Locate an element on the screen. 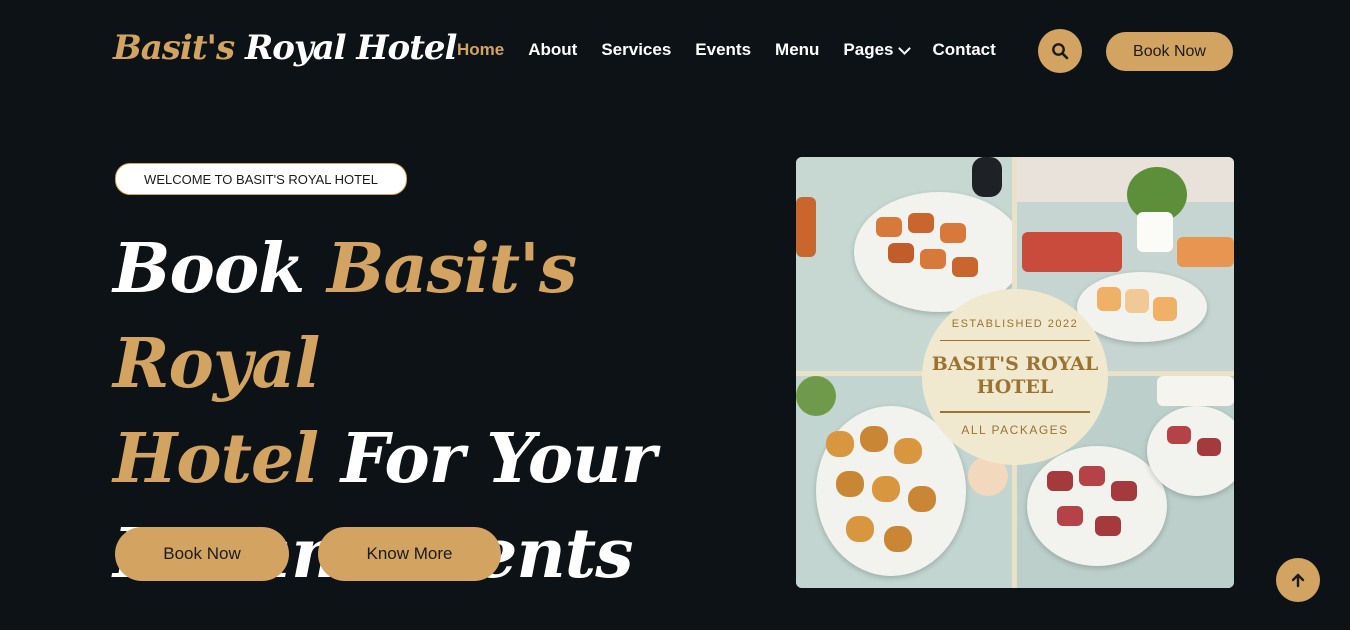  seal-established: ESTABLISHED 2022 is located at coordinates (1015, 323).